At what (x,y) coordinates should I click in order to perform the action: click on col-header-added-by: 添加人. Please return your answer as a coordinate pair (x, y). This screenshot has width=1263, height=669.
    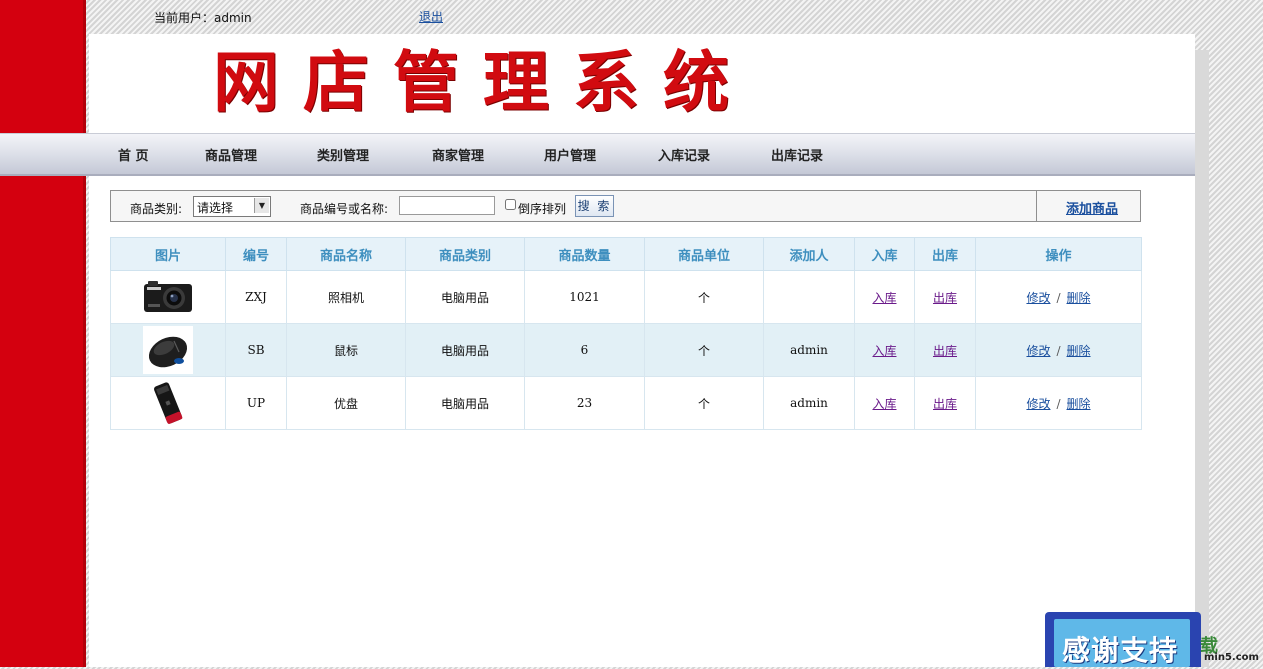
    Looking at the image, I should click on (809, 254).